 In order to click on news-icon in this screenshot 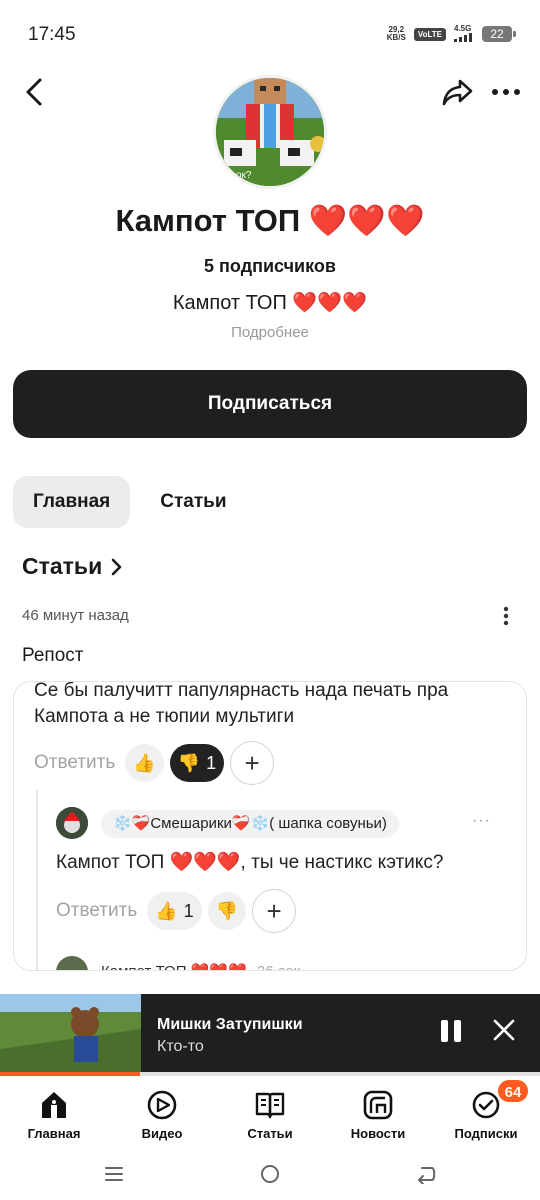, I will do `click(378, 1105)`.